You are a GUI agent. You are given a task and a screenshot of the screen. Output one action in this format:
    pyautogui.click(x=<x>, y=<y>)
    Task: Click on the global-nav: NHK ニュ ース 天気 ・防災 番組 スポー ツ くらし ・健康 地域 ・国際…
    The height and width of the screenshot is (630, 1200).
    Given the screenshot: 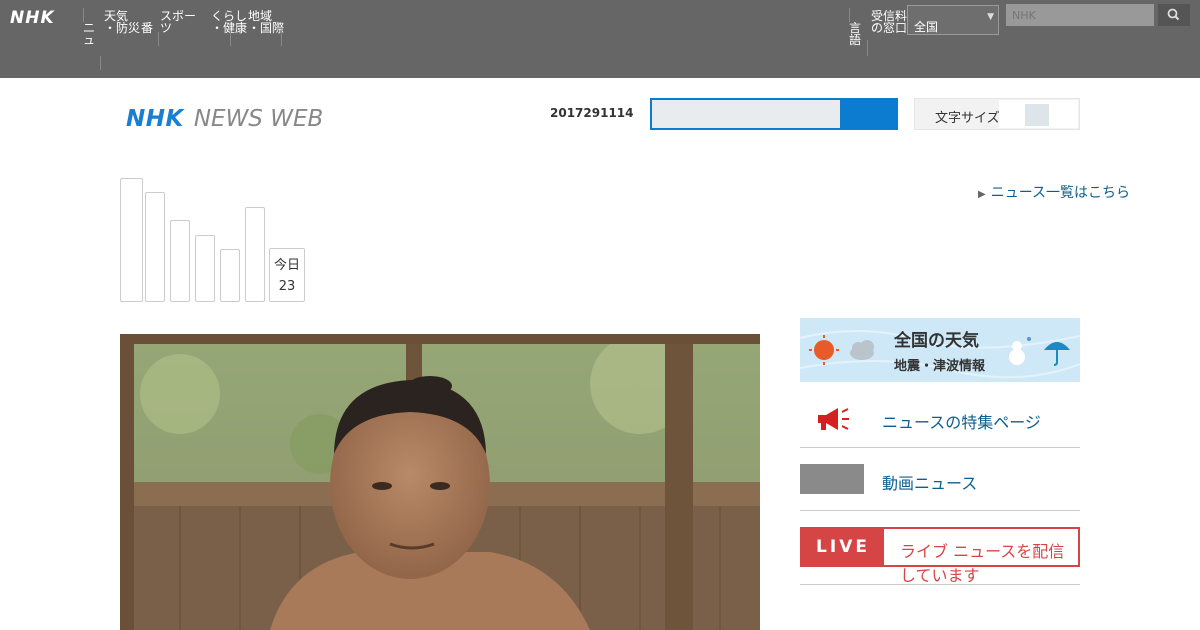 What is the action you would take?
    pyautogui.click(x=600, y=39)
    